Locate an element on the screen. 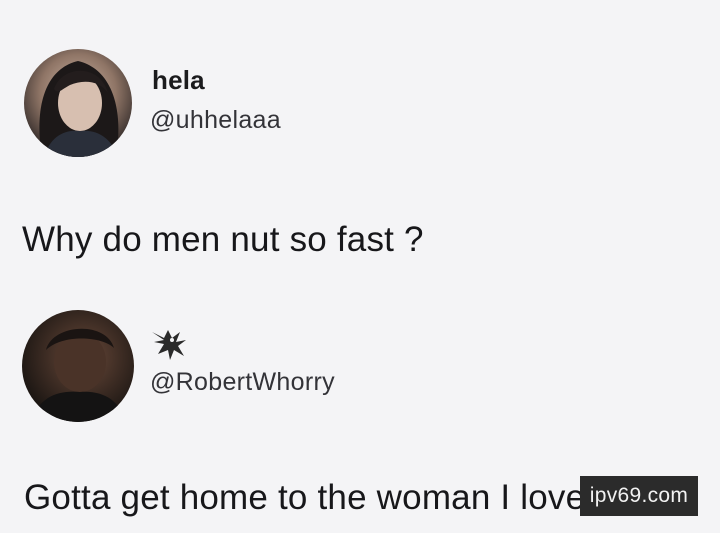  avatar-robertwhorry is located at coordinates (78, 366).